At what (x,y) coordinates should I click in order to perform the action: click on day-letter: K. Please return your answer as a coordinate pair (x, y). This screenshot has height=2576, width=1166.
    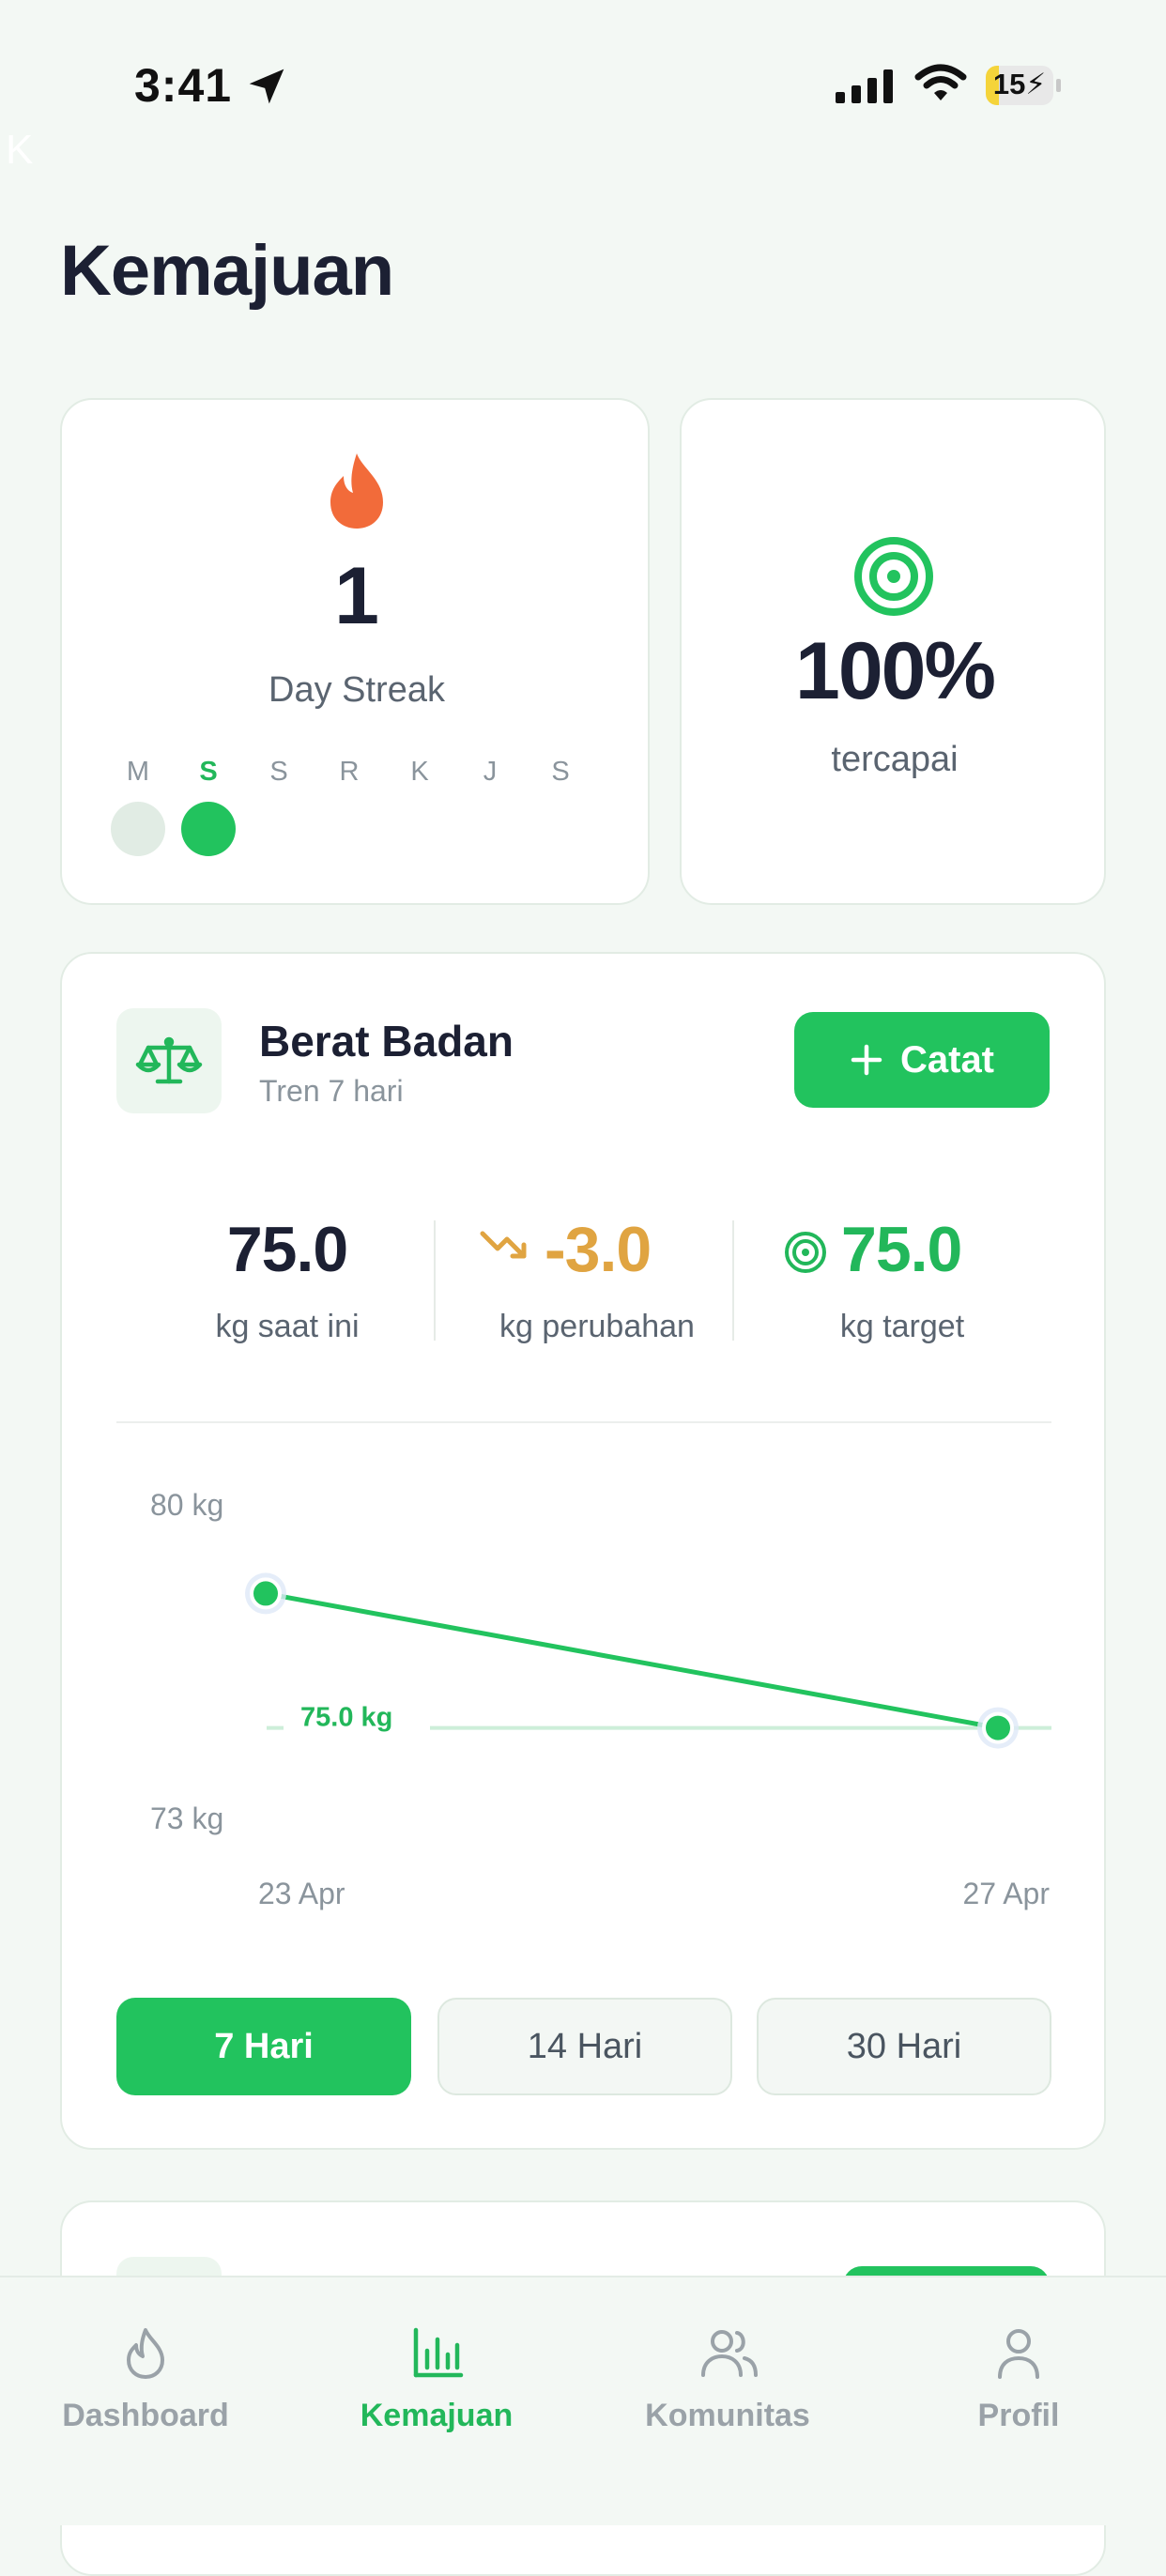
    Looking at the image, I should click on (419, 772).